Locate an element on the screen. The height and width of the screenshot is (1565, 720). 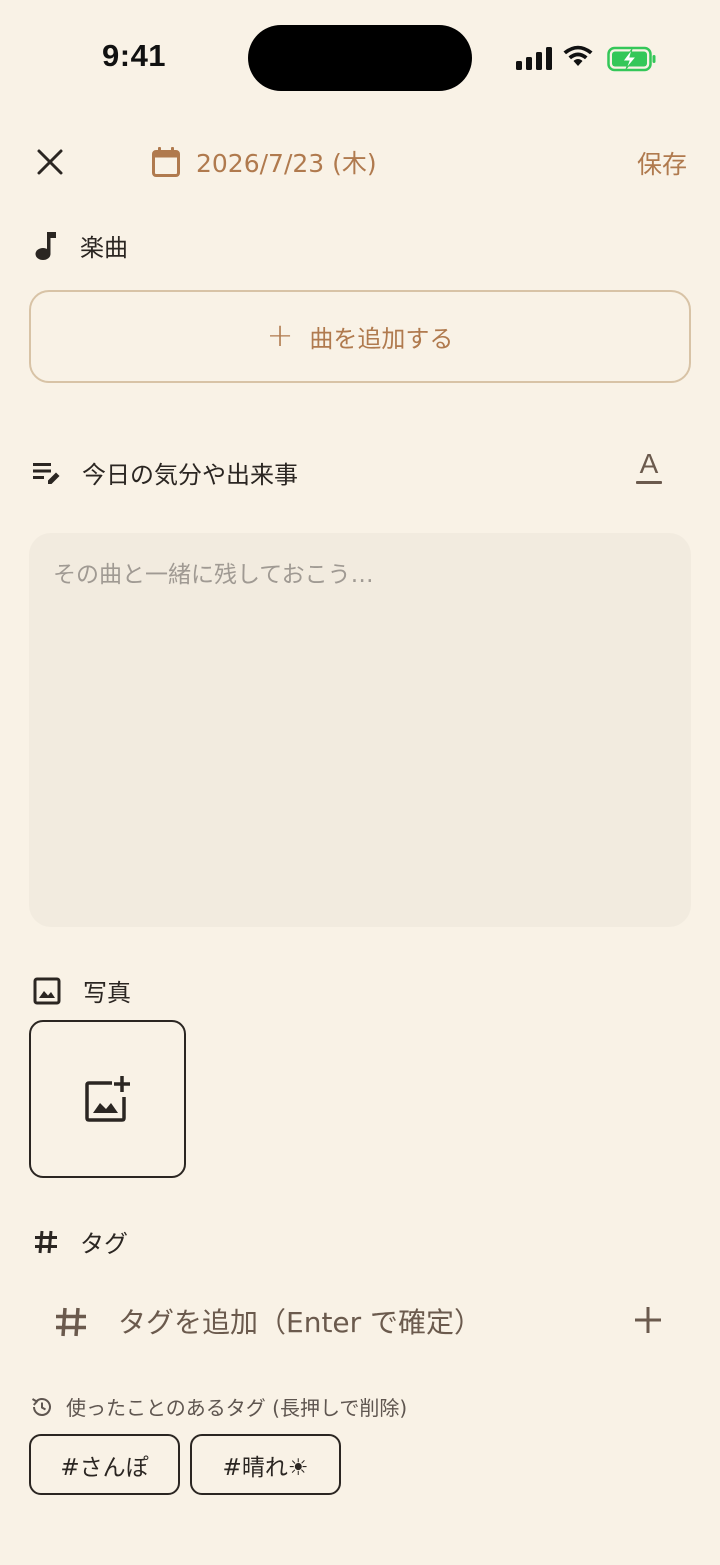
add-photo-icon is located at coordinates (107, 1099).